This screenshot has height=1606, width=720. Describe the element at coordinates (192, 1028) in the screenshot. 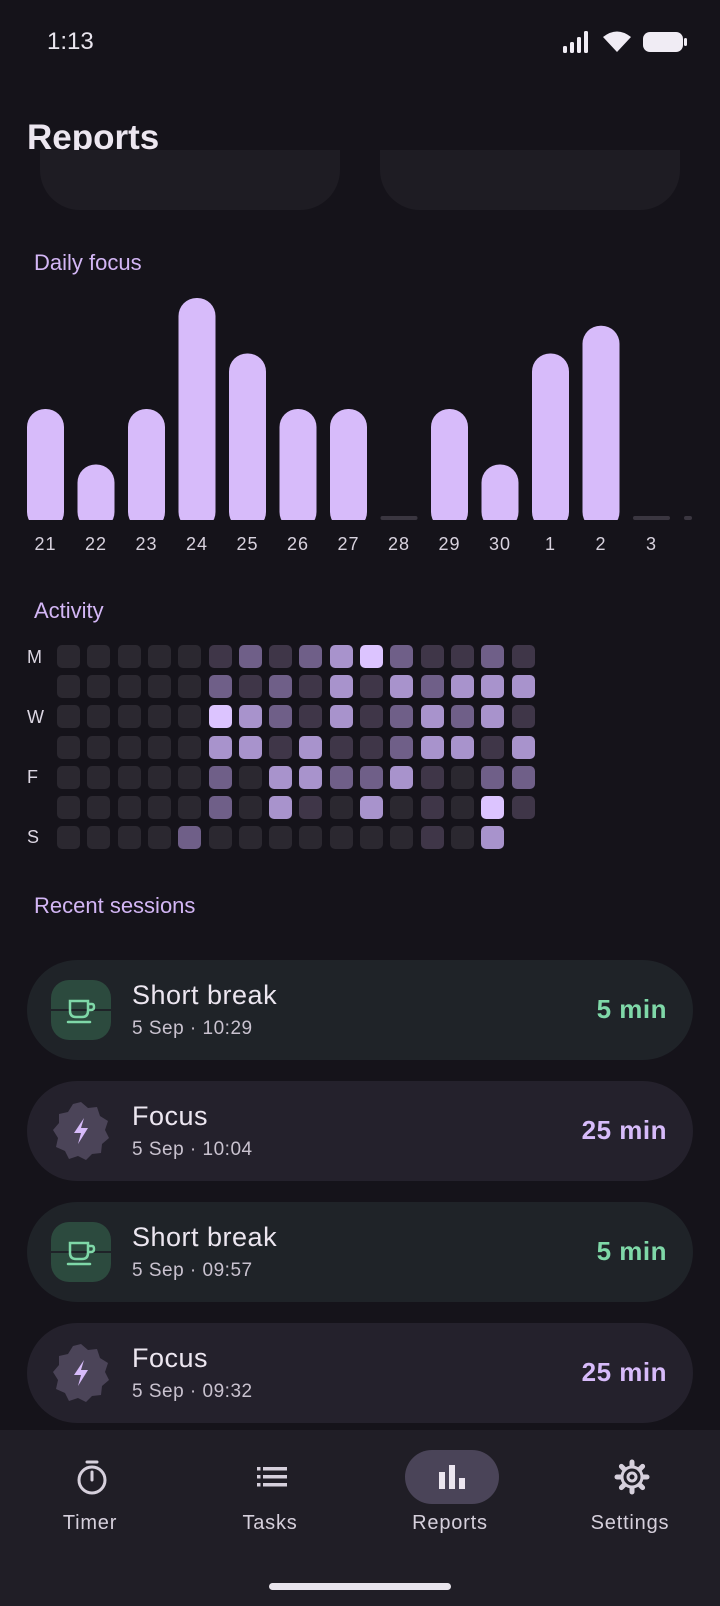

I see `session-time: 5 Sep · 10:29` at that location.